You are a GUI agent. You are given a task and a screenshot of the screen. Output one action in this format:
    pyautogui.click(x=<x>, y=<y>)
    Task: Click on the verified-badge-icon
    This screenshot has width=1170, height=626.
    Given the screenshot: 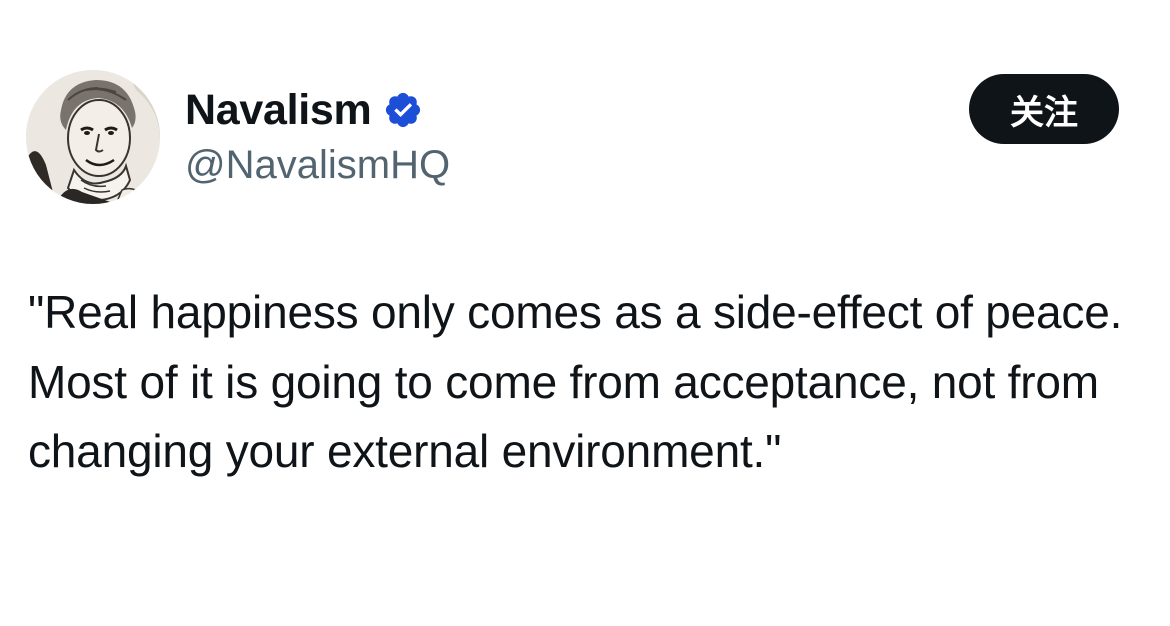 What is the action you would take?
    pyautogui.click(x=403, y=110)
    